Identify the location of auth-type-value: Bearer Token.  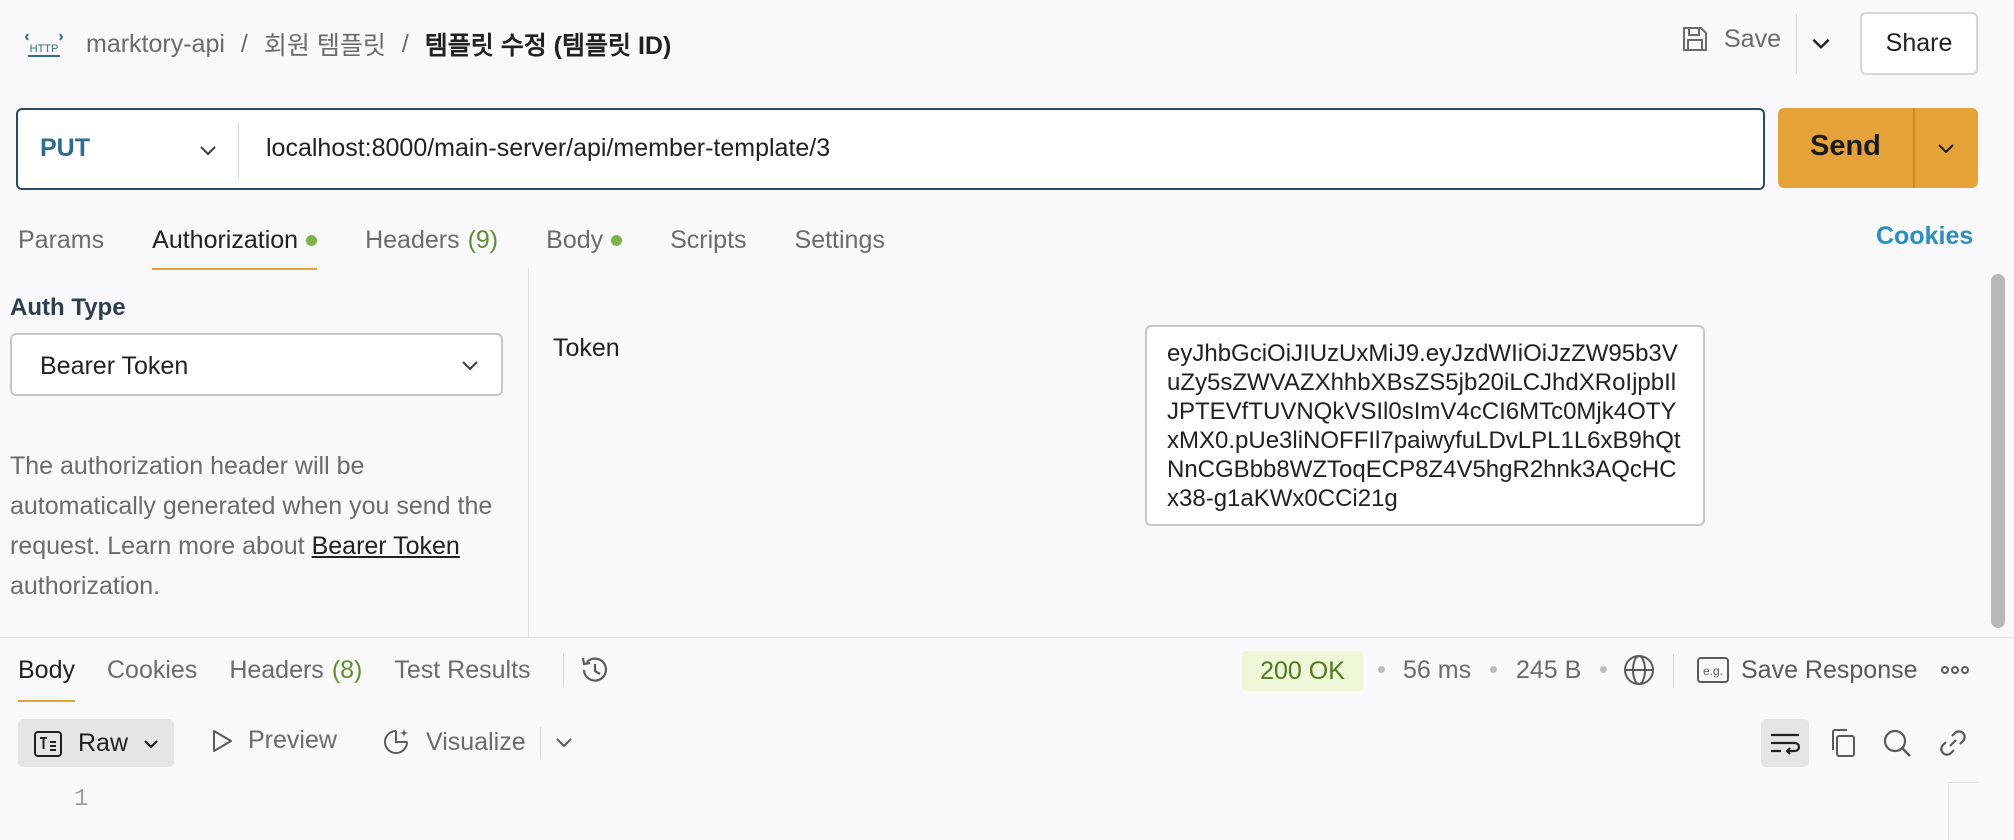
(114, 366).